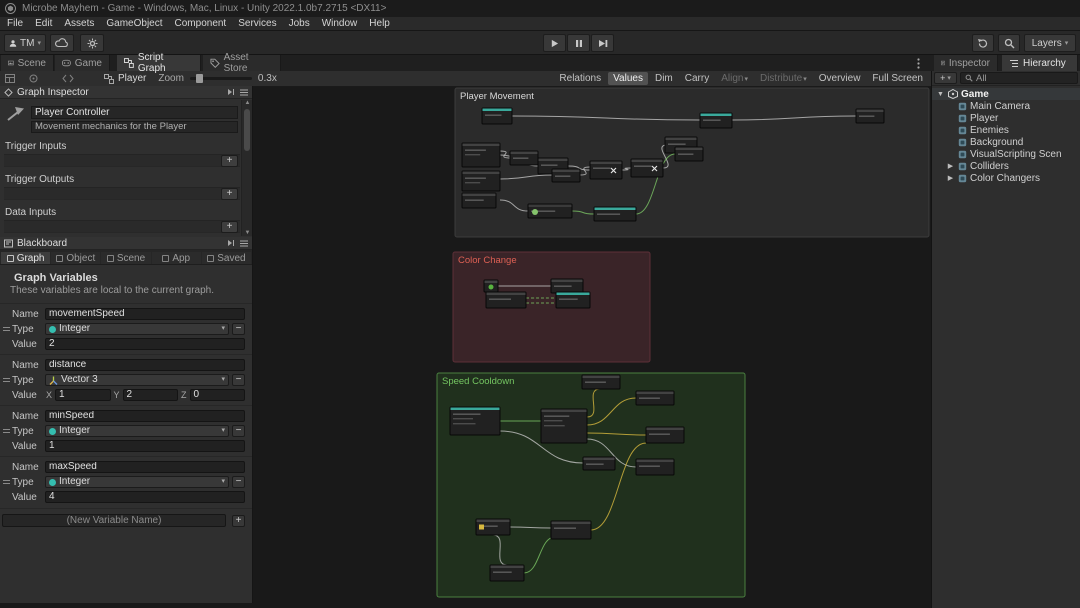  Describe the element at coordinates (1006, 94) in the screenshot. I see `hierarchy-item-game: ▼ Game` at that location.